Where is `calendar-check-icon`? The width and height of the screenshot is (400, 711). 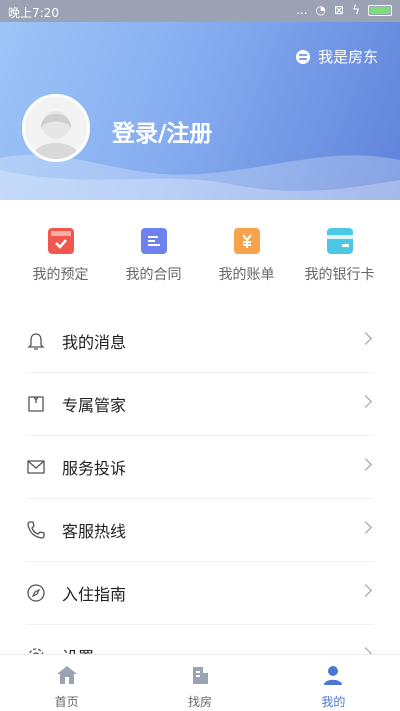
calendar-check-icon is located at coordinates (60, 241).